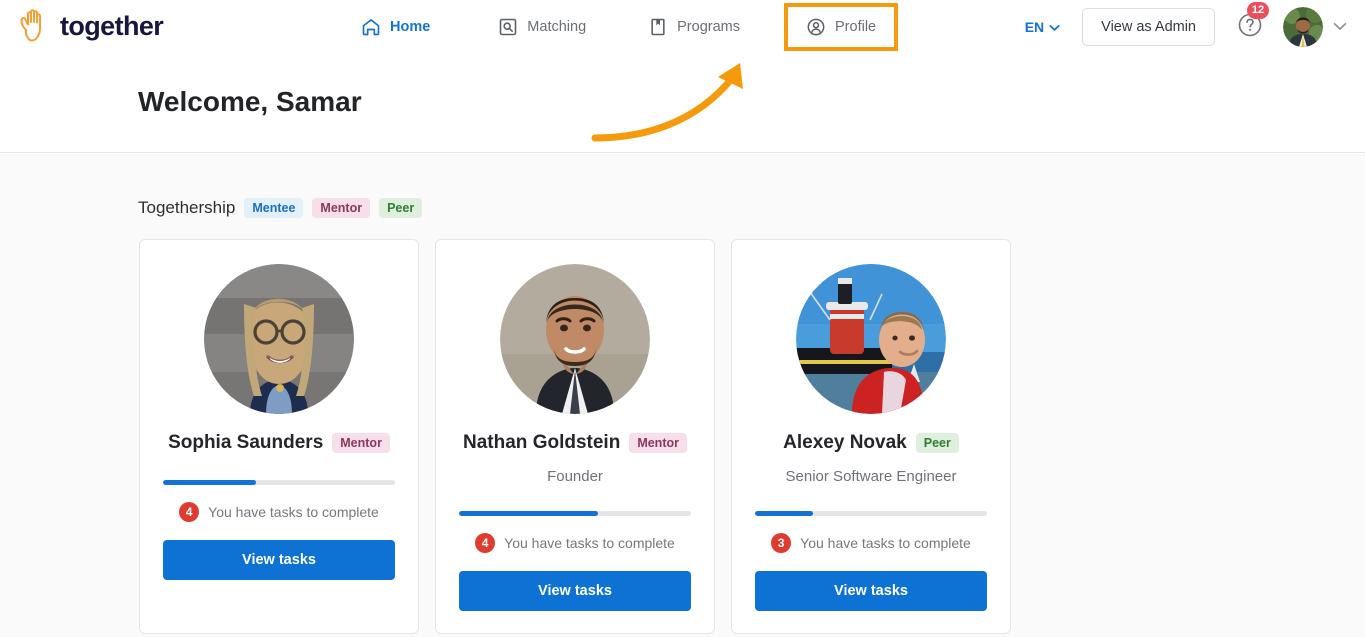 The width and height of the screenshot is (1365, 637). I want to click on home-icon, so click(371, 27).